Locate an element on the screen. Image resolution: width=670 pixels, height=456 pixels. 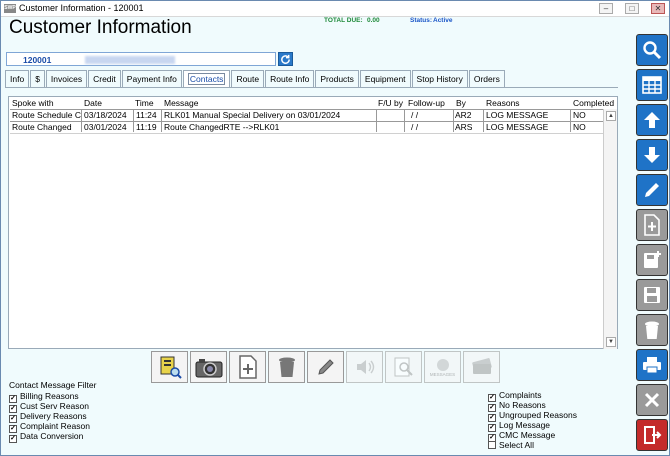
filter-complaint-reason: ✓ Complaint Reason is located at coordinates (49, 427).